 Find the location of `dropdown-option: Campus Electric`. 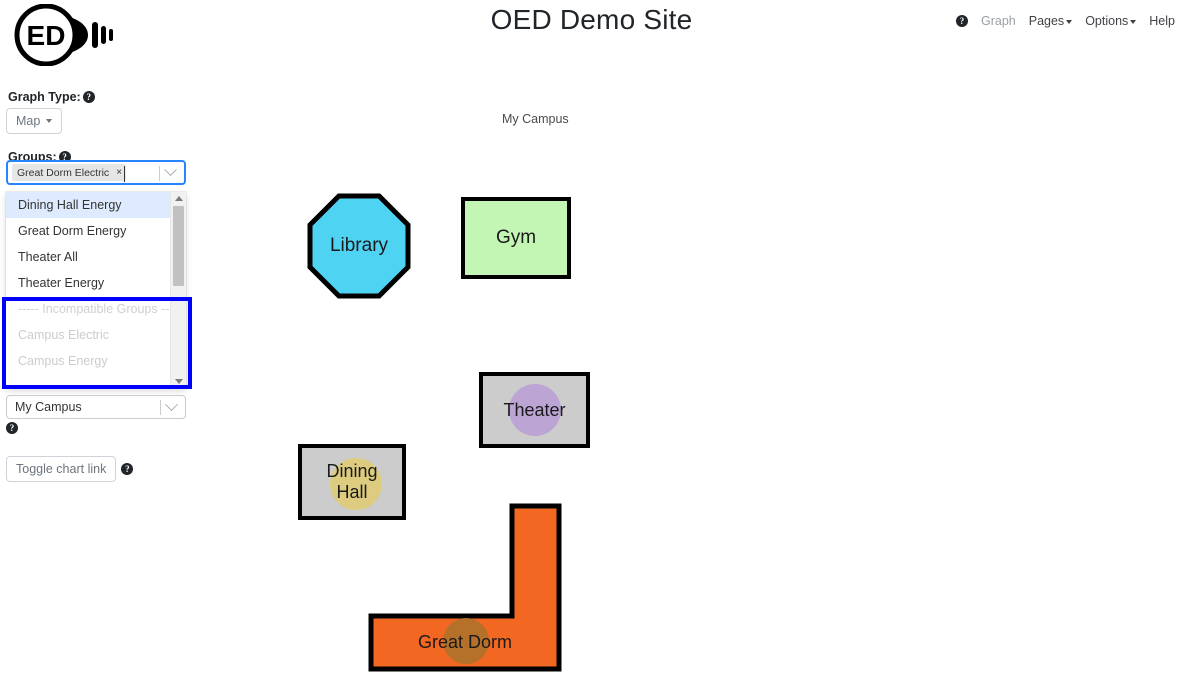

dropdown-option: Campus Electric is located at coordinates (63, 335).